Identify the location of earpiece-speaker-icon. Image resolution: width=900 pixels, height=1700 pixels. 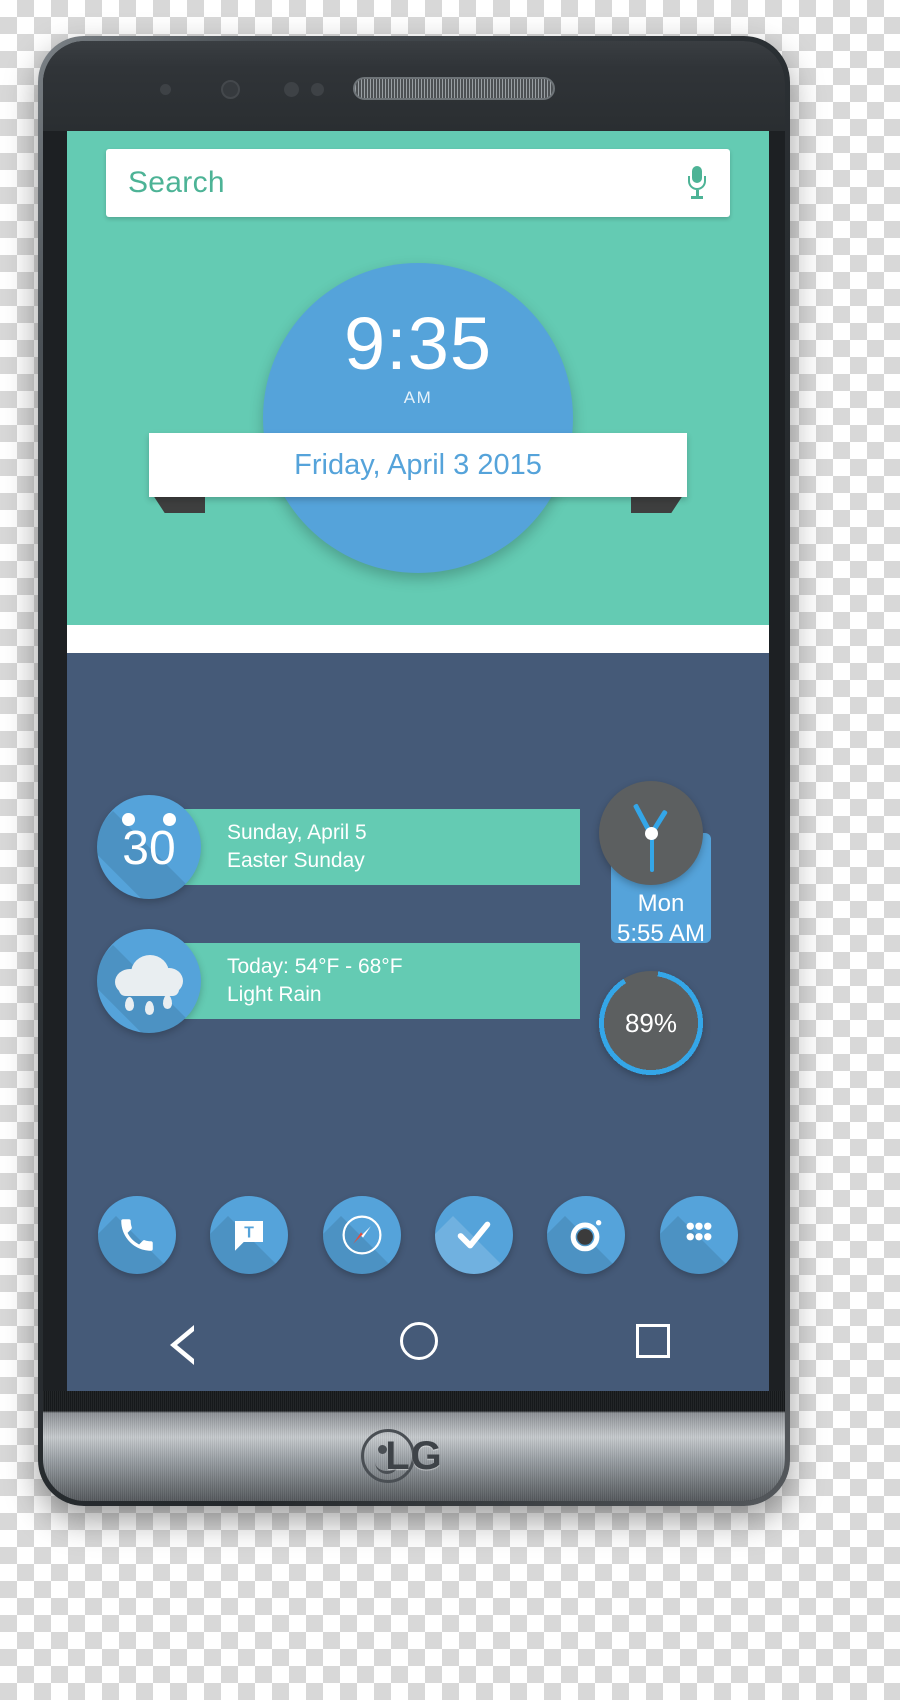
(454, 88).